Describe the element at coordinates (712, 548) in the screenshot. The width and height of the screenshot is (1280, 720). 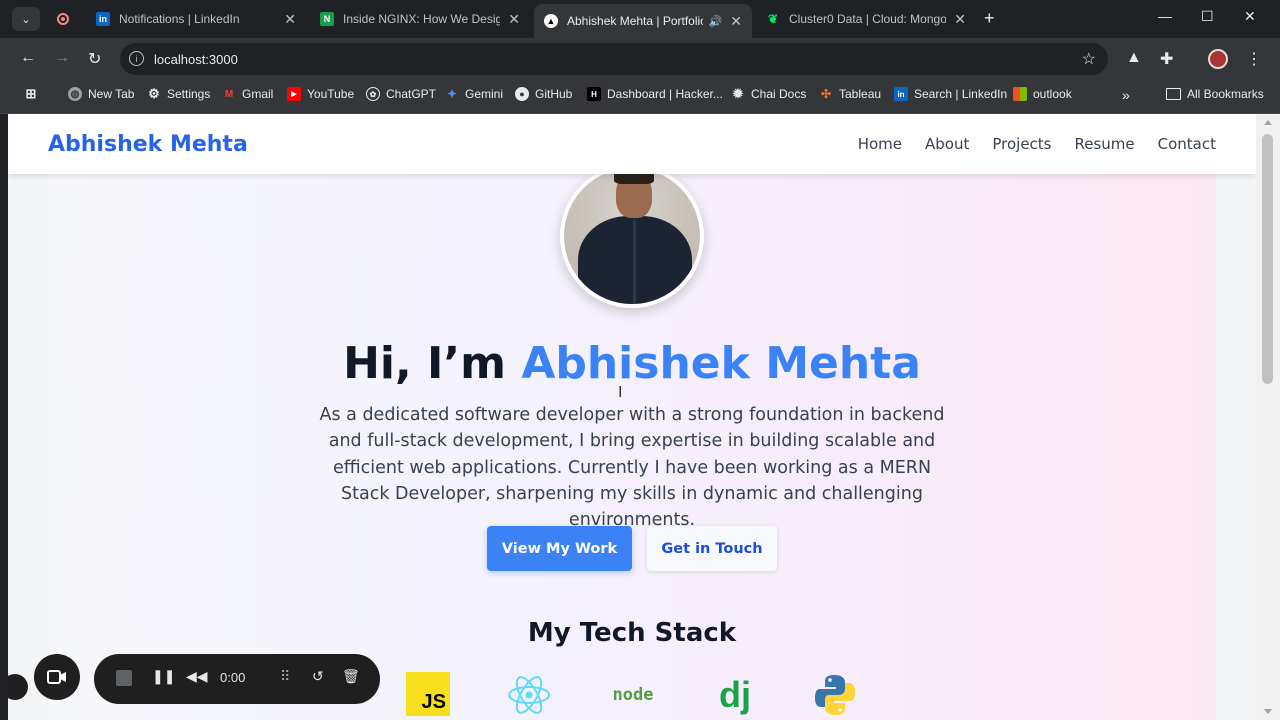
I see `get-in-touch-button: Get in Touch` at that location.